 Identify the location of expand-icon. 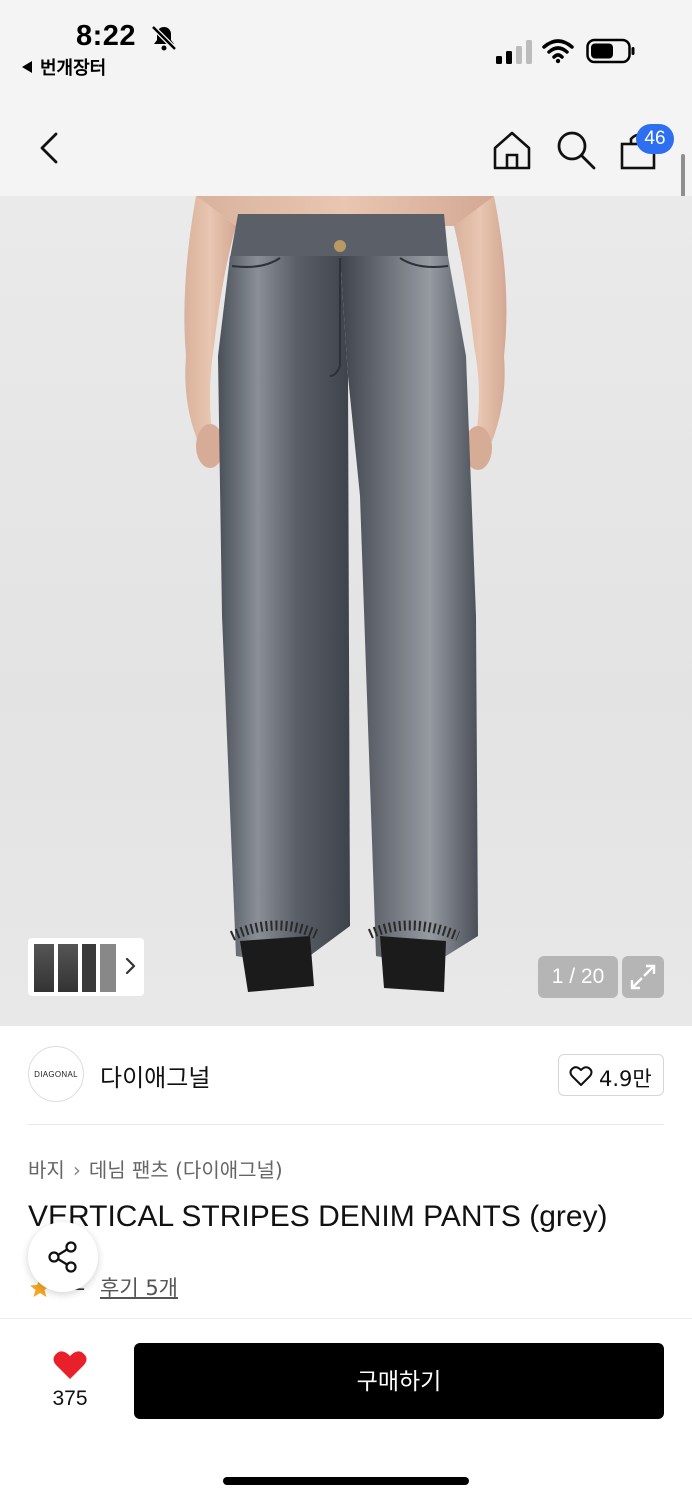
(643, 977).